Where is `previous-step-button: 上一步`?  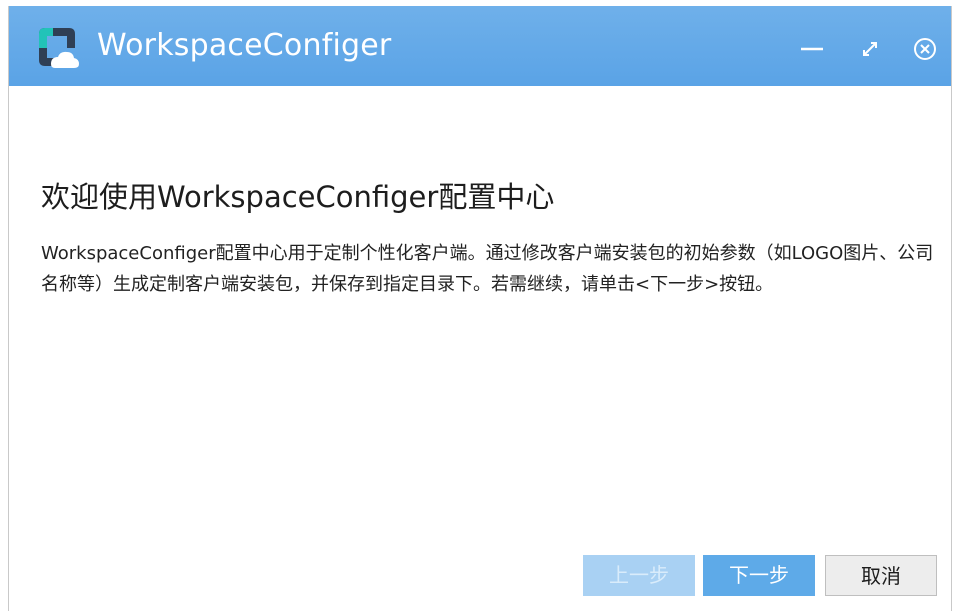
previous-step-button: 上一步 is located at coordinates (639, 575).